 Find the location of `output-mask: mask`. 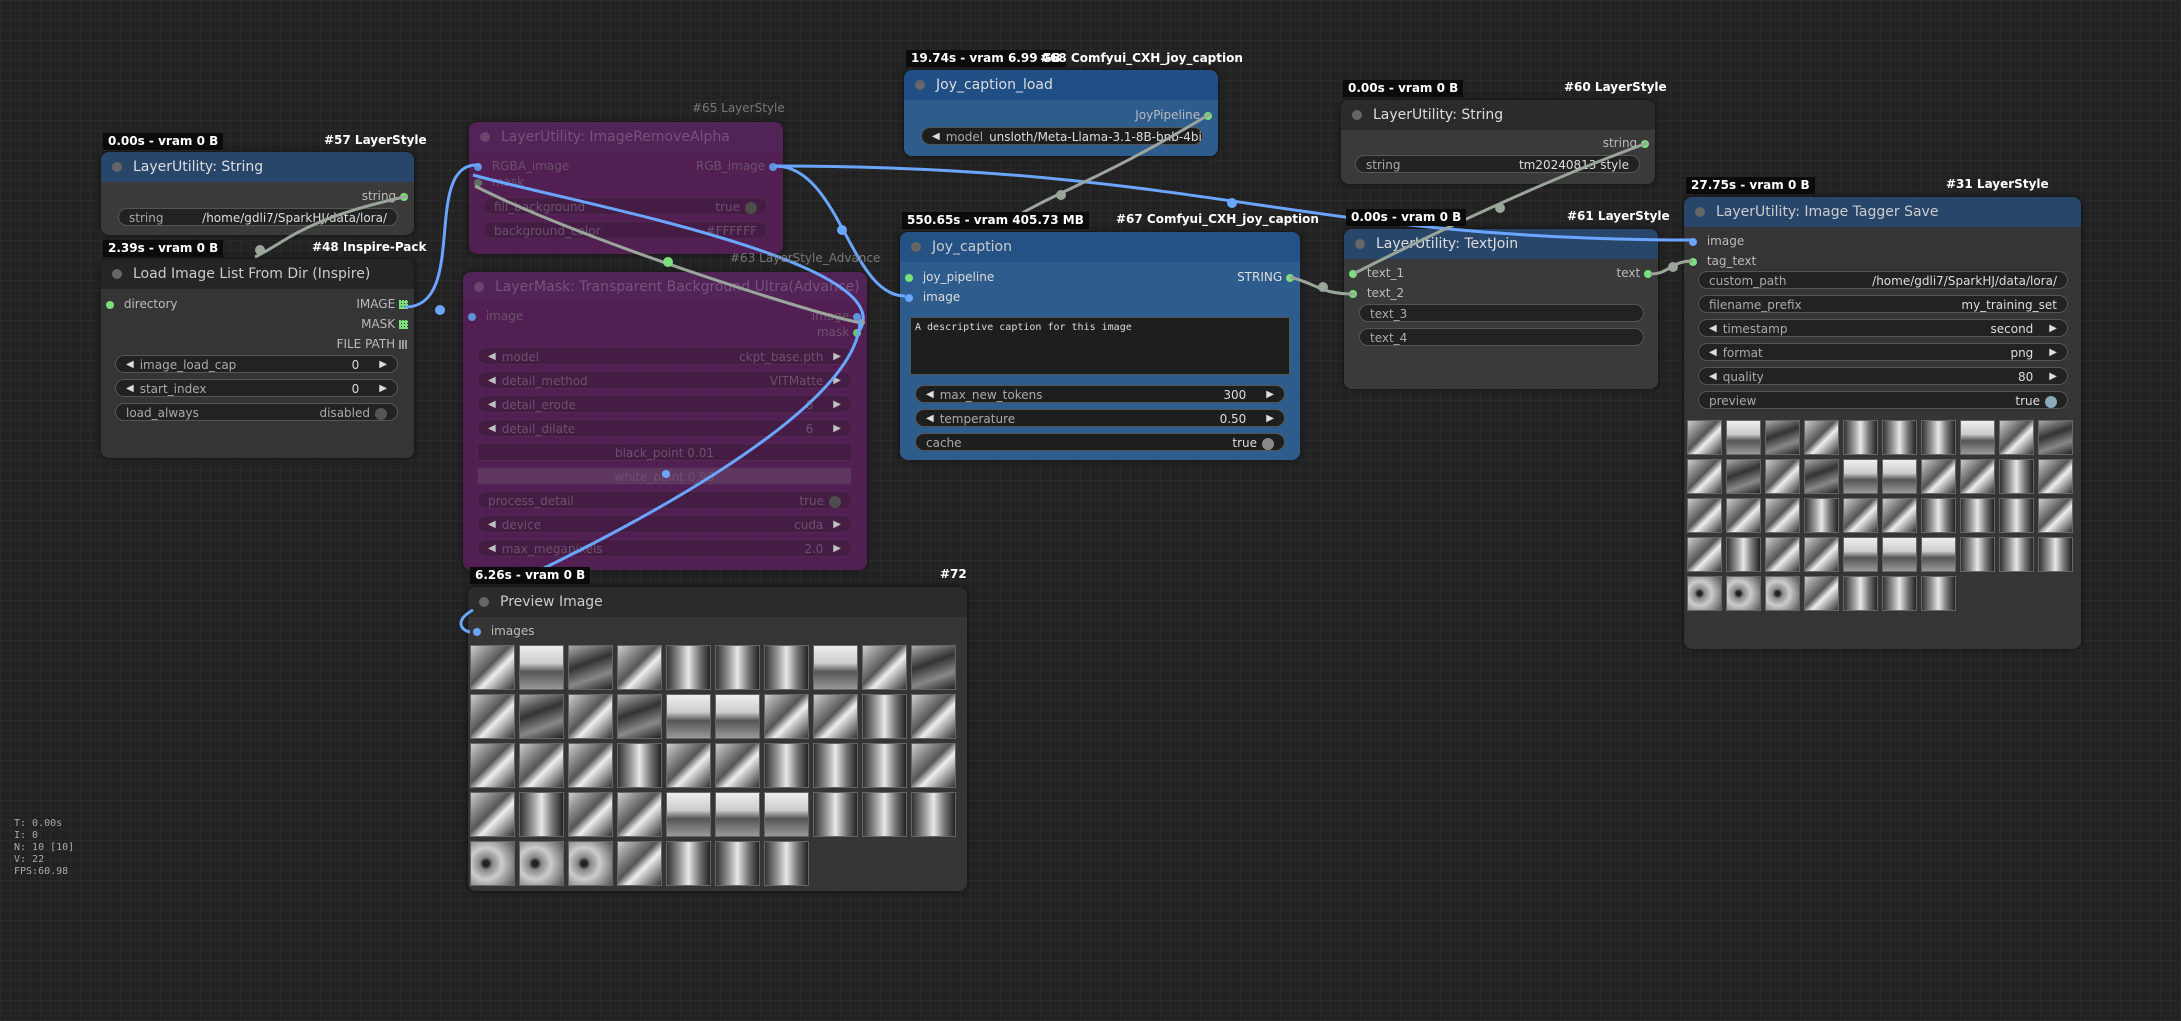

output-mask: mask is located at coordinates (839, 332).